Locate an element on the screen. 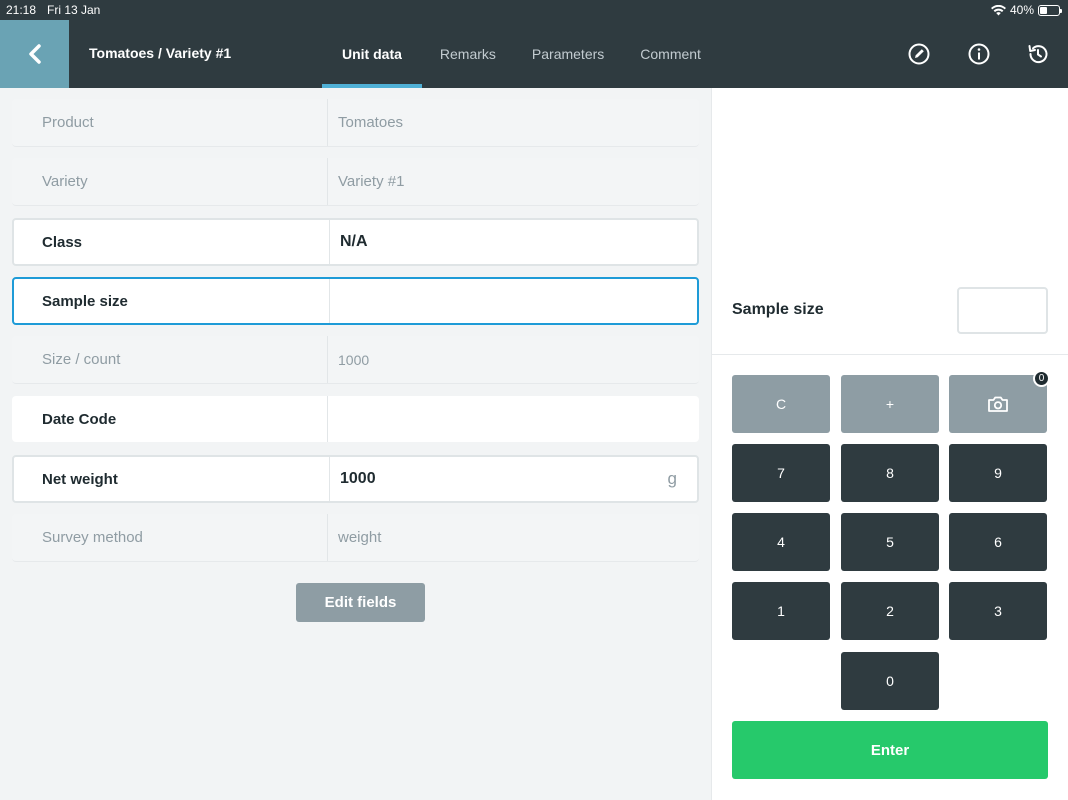  digit-key-2: 2 is located at coordinates (890, 611).